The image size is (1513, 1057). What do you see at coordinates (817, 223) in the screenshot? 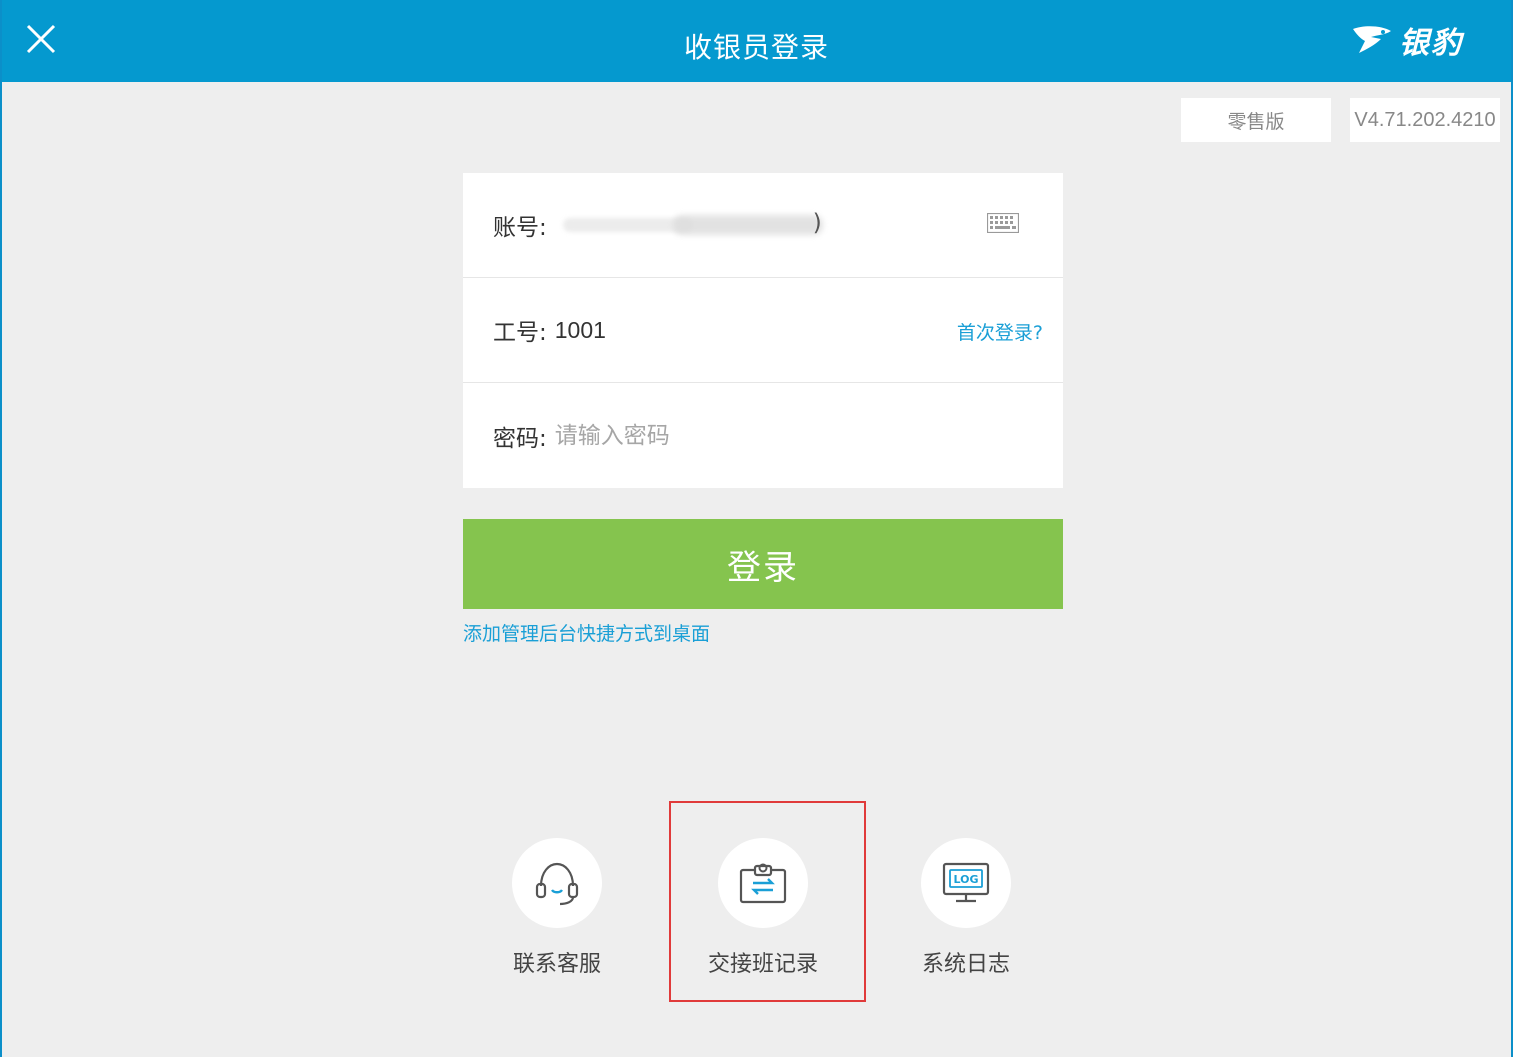
I see `account-value-tail: )` at bounding box center [817, 223].